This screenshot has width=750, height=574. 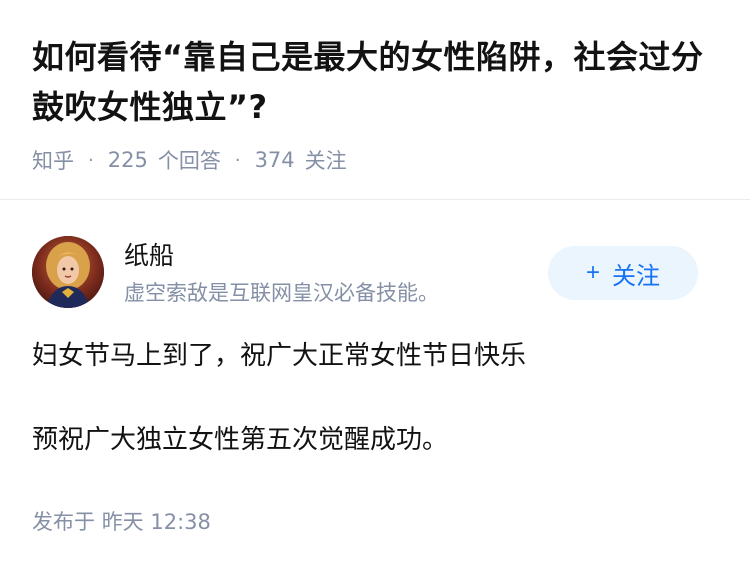 What do you see at coordinates (279, 356) in the screenshot?
I see `answer-paragraph: 妇女节马上到了，祝广大正常女性节日快乐` at bounding box center [279, 356].